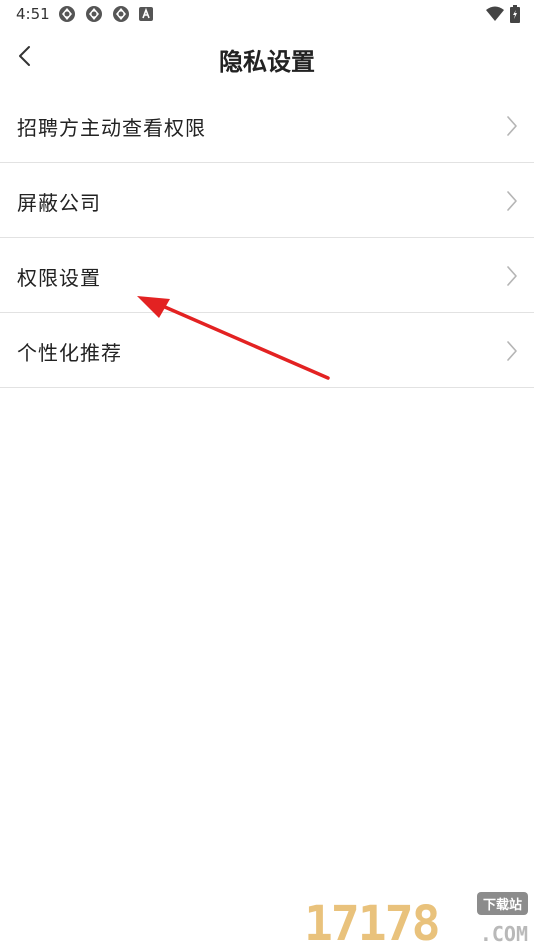 The height and width of the screenshot is (952, 534). I want to click on watermark-tag: 下载站, so click(502, 903).